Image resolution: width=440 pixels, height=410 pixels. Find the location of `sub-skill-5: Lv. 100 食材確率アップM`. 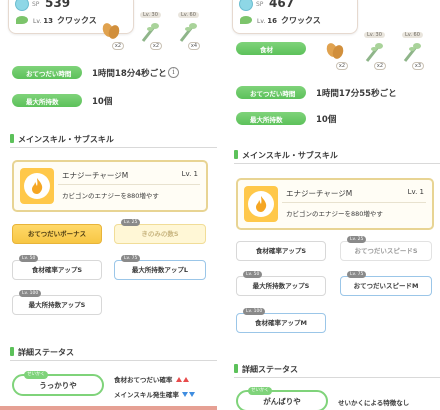

sub-skill-5: Lv. 100 食材確率アップM is located at coordinates (281, 320).